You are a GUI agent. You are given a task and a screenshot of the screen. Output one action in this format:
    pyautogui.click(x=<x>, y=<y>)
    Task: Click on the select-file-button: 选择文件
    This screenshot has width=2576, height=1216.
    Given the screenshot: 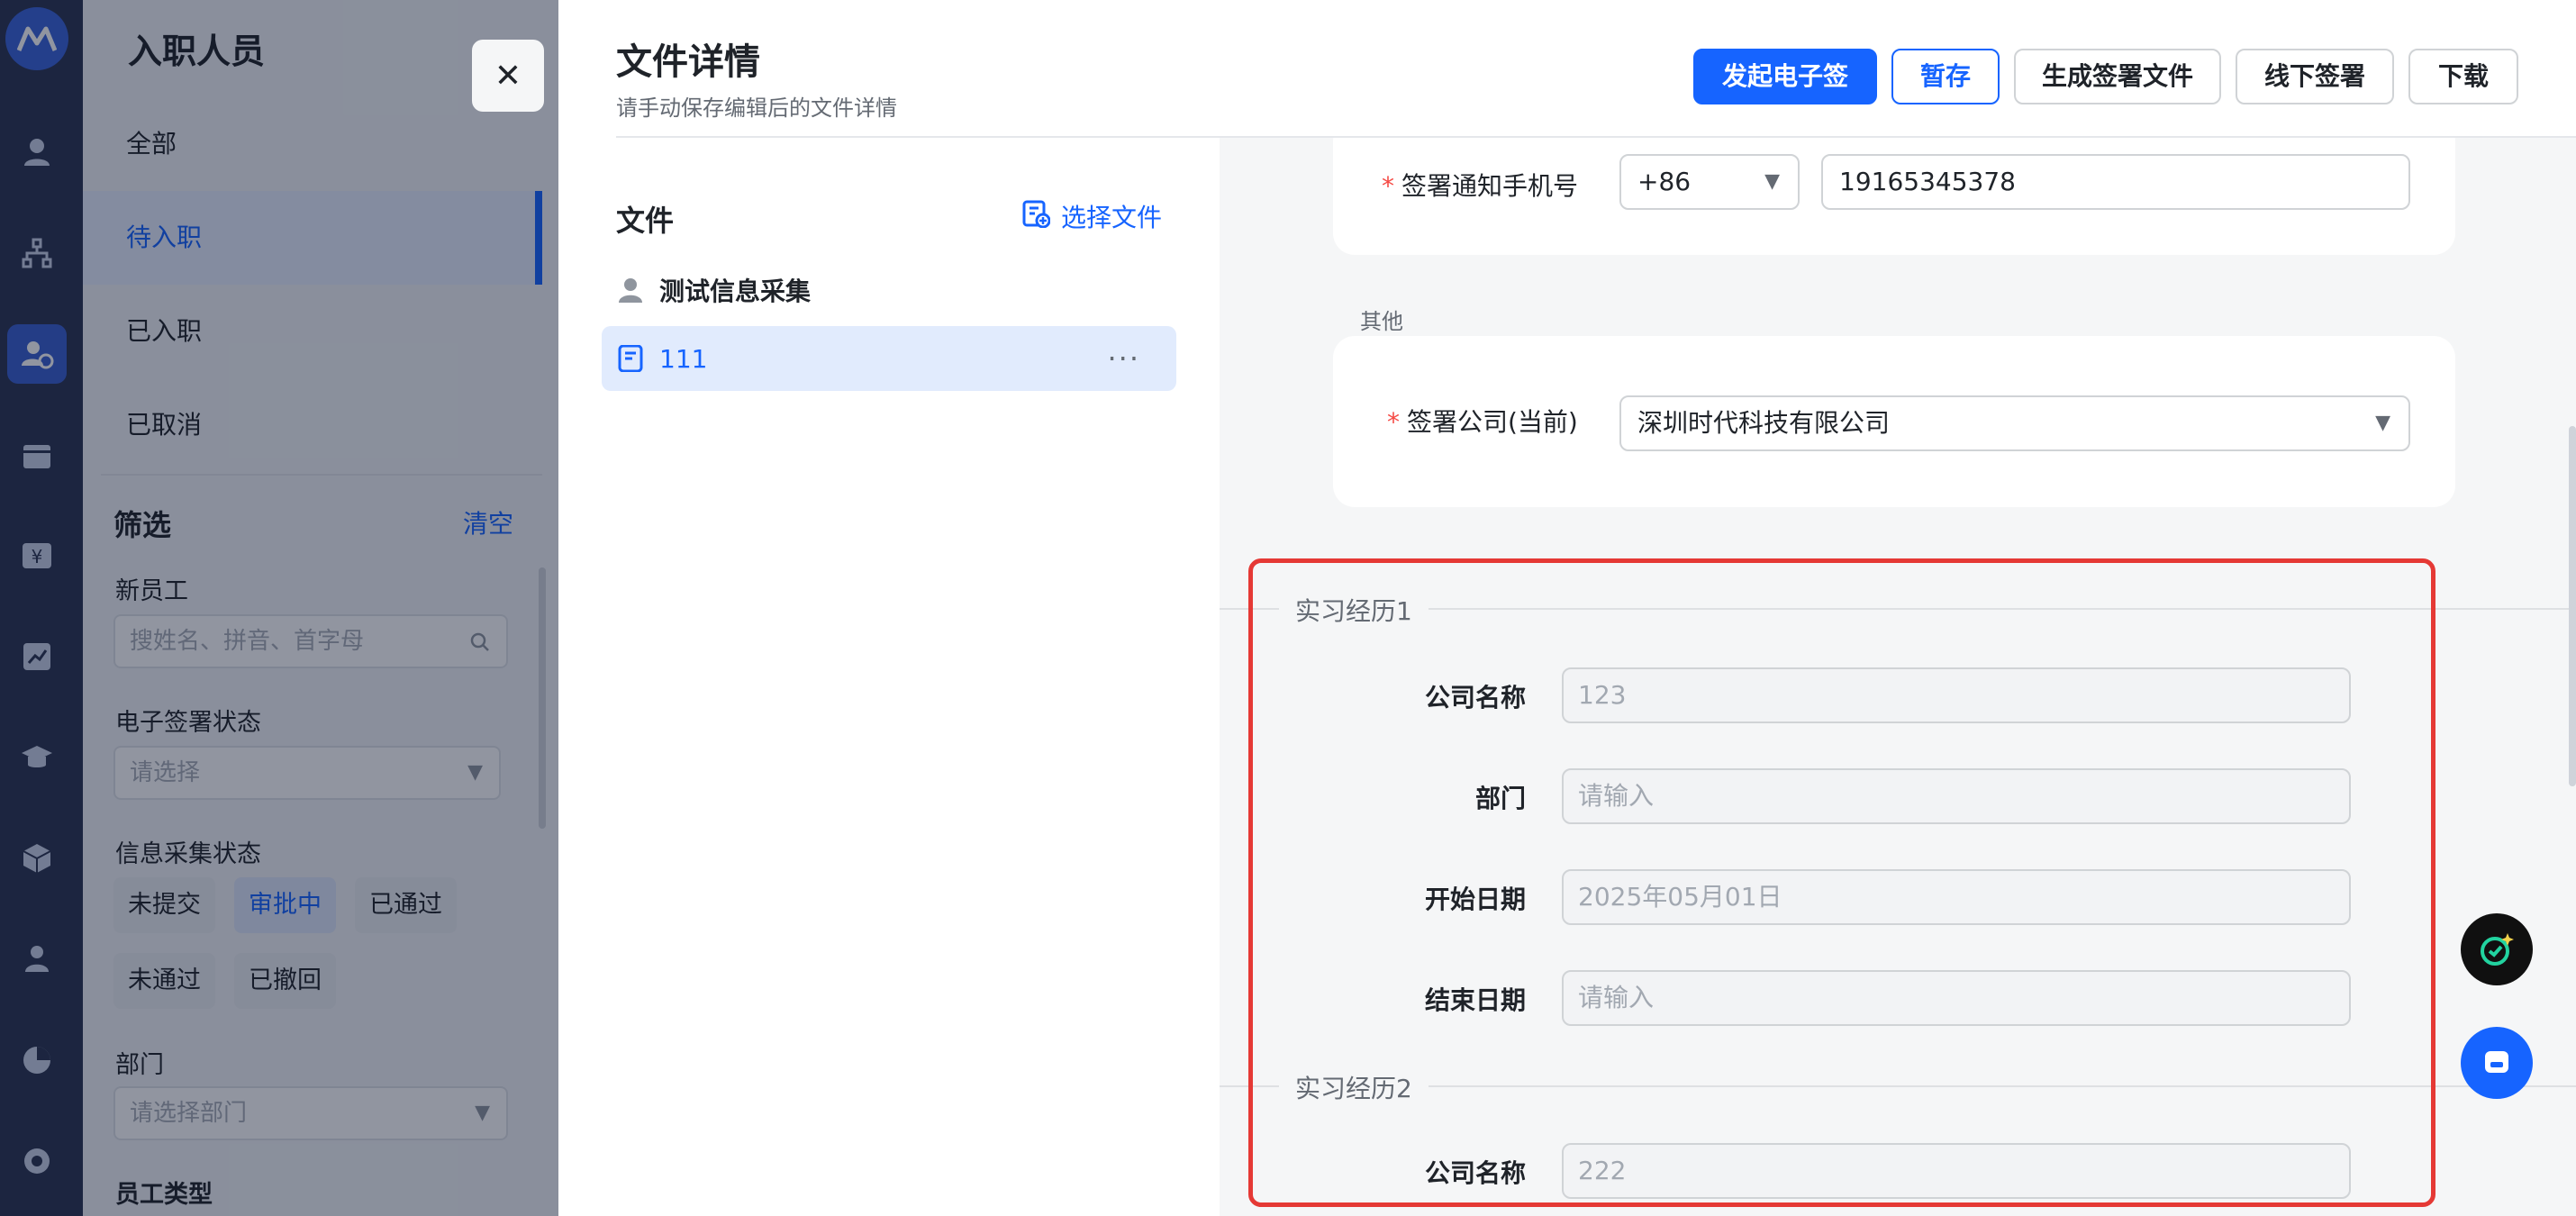 What is the action you would take?
    pyautogui.click(x=1091, y=216)
    